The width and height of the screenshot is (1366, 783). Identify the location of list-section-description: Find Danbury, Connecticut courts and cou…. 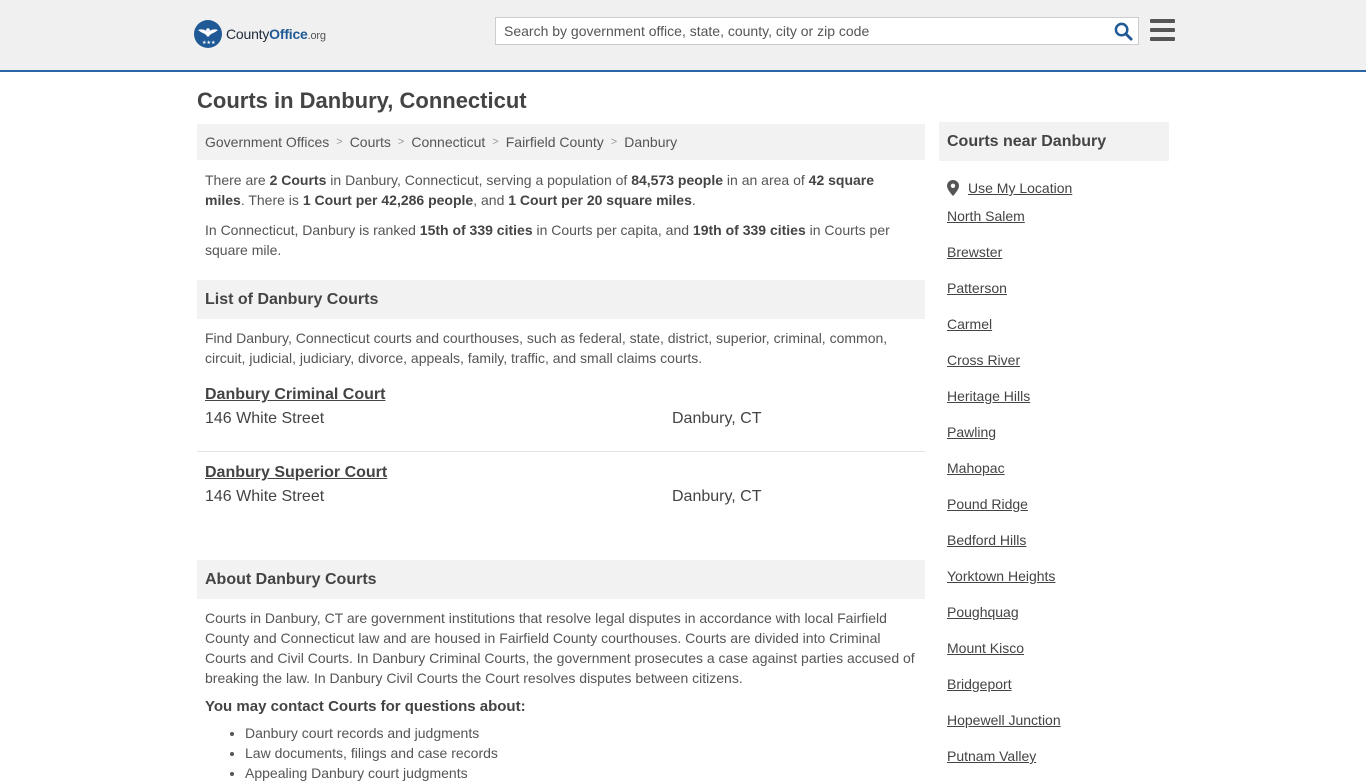
(546, 348).